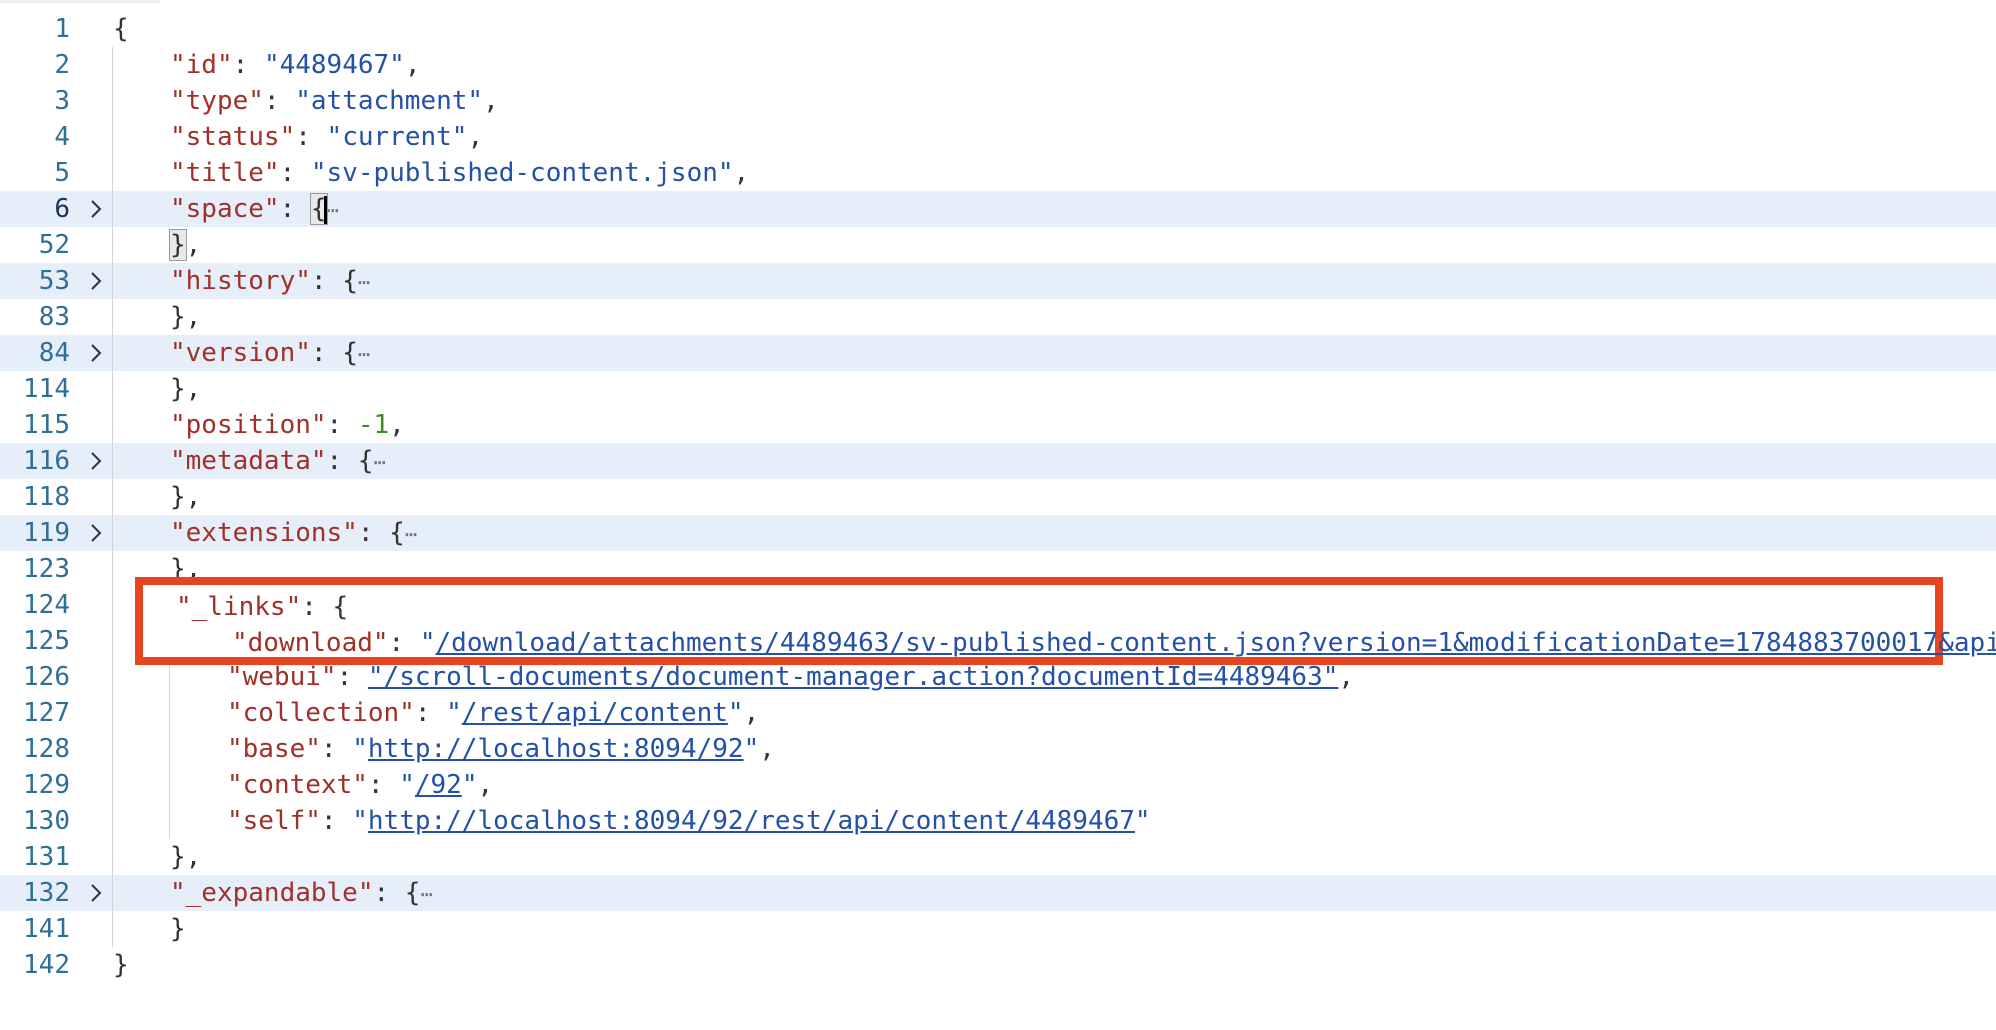 Image resolution: width=1996 pixels, height=1030 pixels. I want to click on json-key: "context", so click(297, 785).